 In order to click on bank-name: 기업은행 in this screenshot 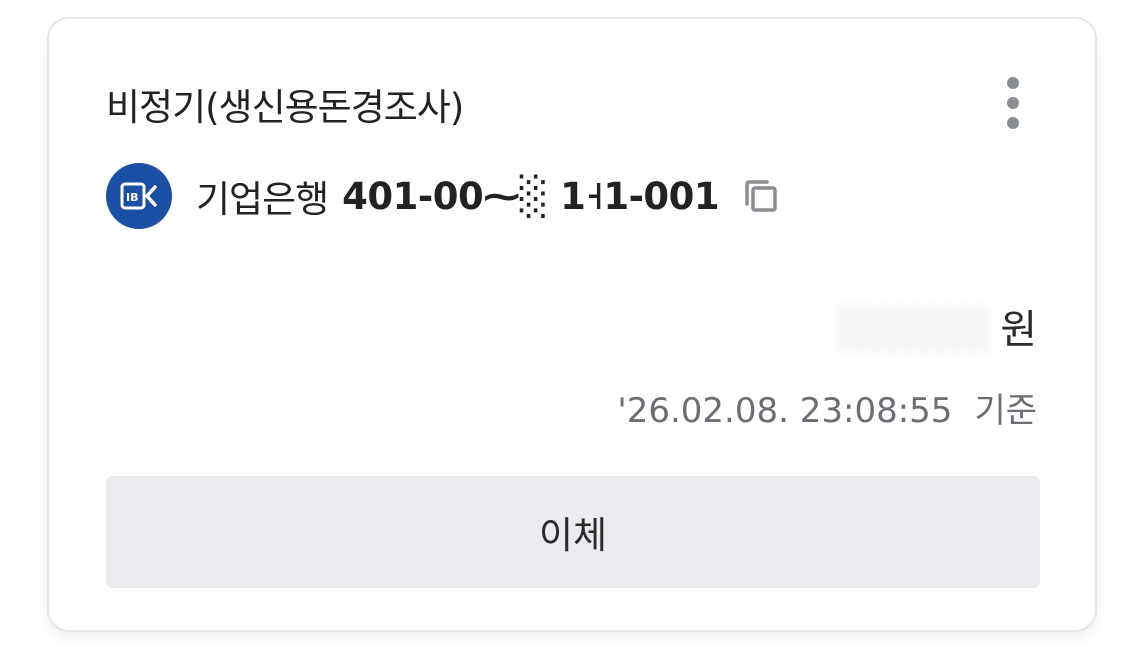, I will do `click(262, 199)`.